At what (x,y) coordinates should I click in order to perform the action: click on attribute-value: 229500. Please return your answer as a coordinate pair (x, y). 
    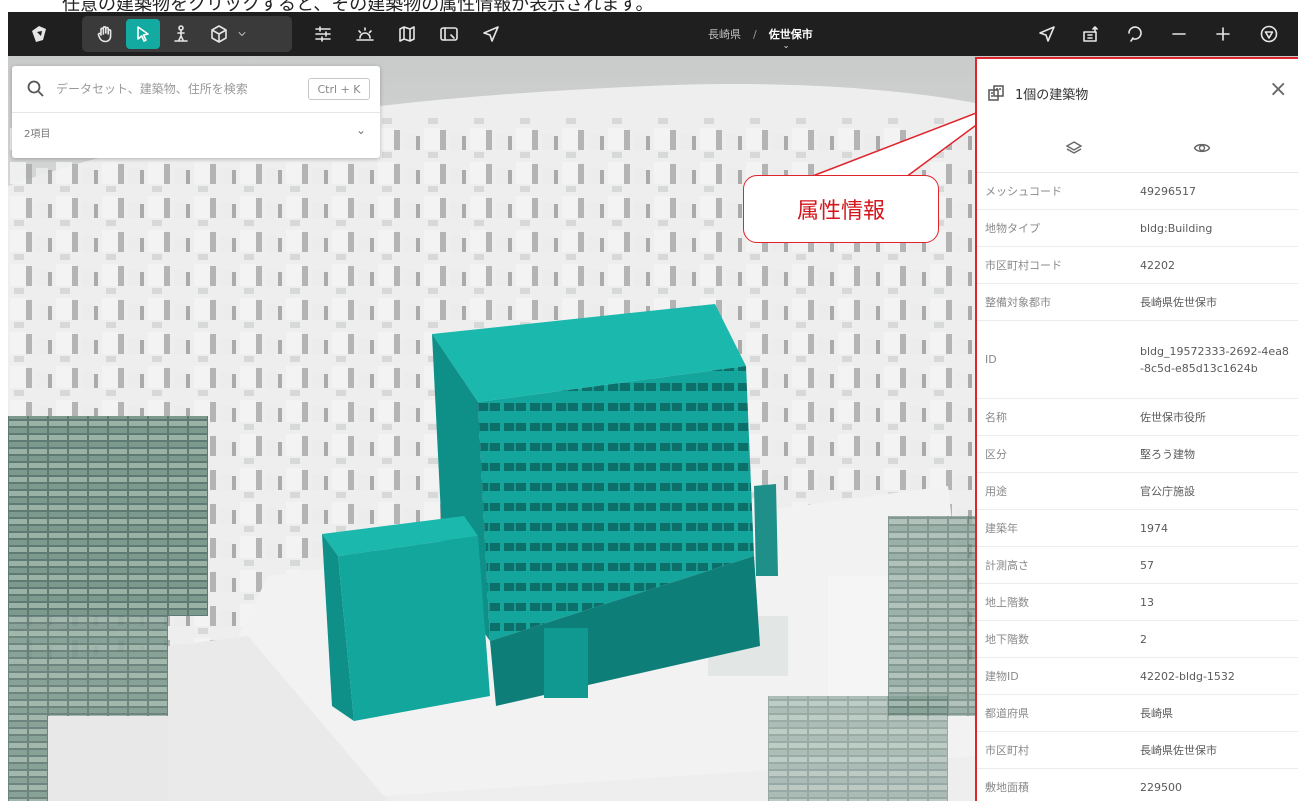
    Looking at the image, I should click on (1161, 787).